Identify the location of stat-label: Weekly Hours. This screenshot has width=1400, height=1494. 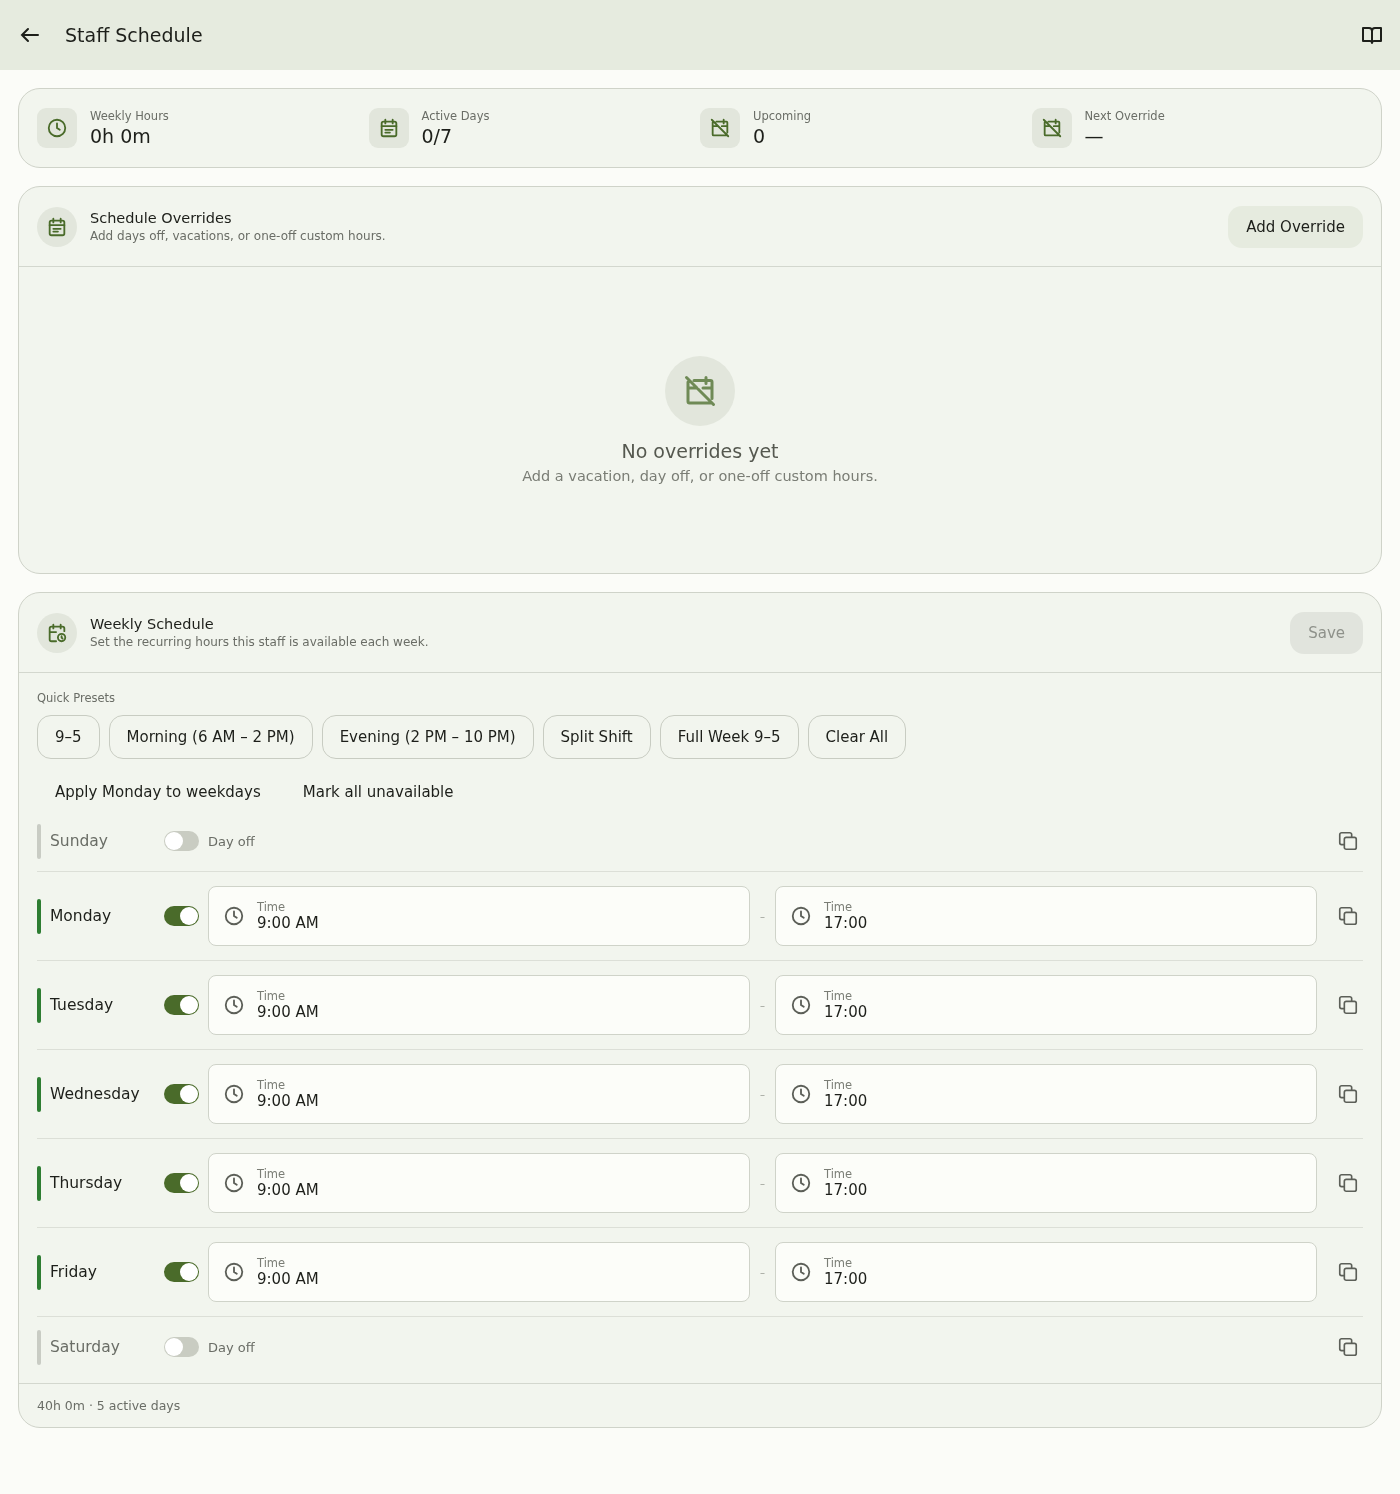
(129, 116).